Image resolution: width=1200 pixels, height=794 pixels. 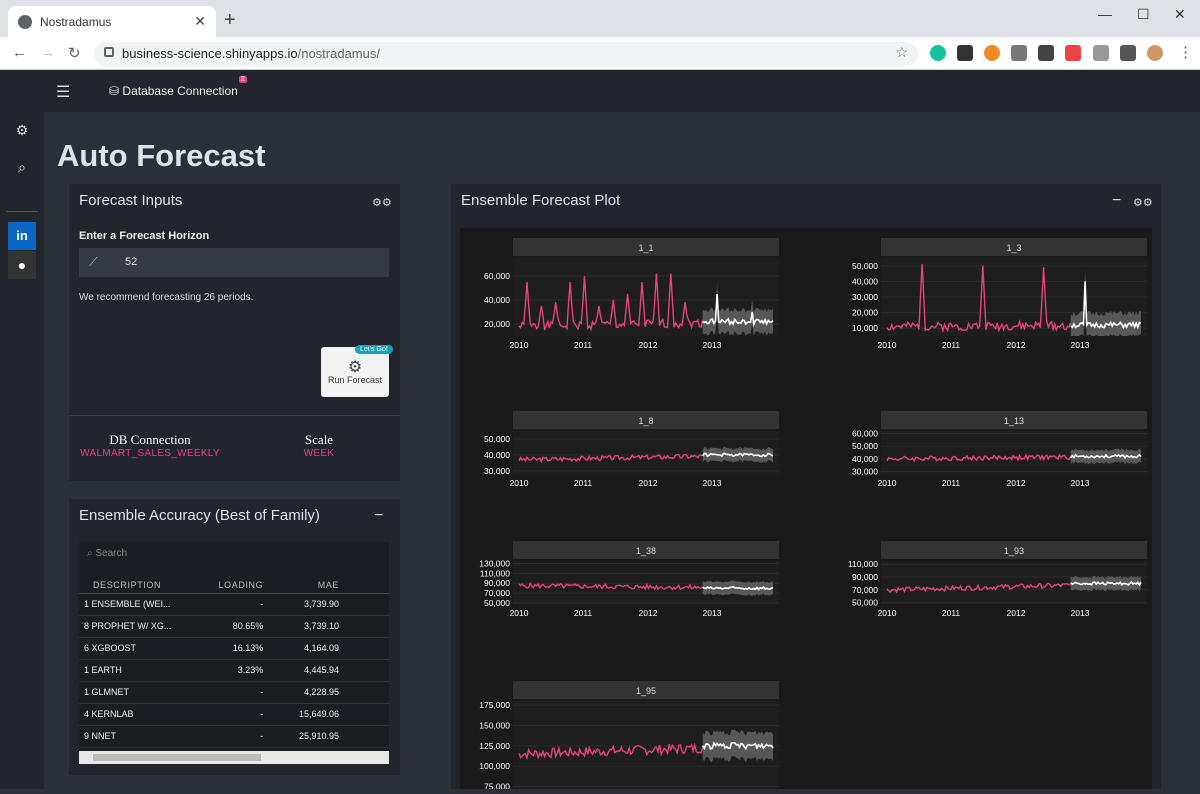 I want to click on horizon-input: ⟋ 52, so click(x=234, y=262).